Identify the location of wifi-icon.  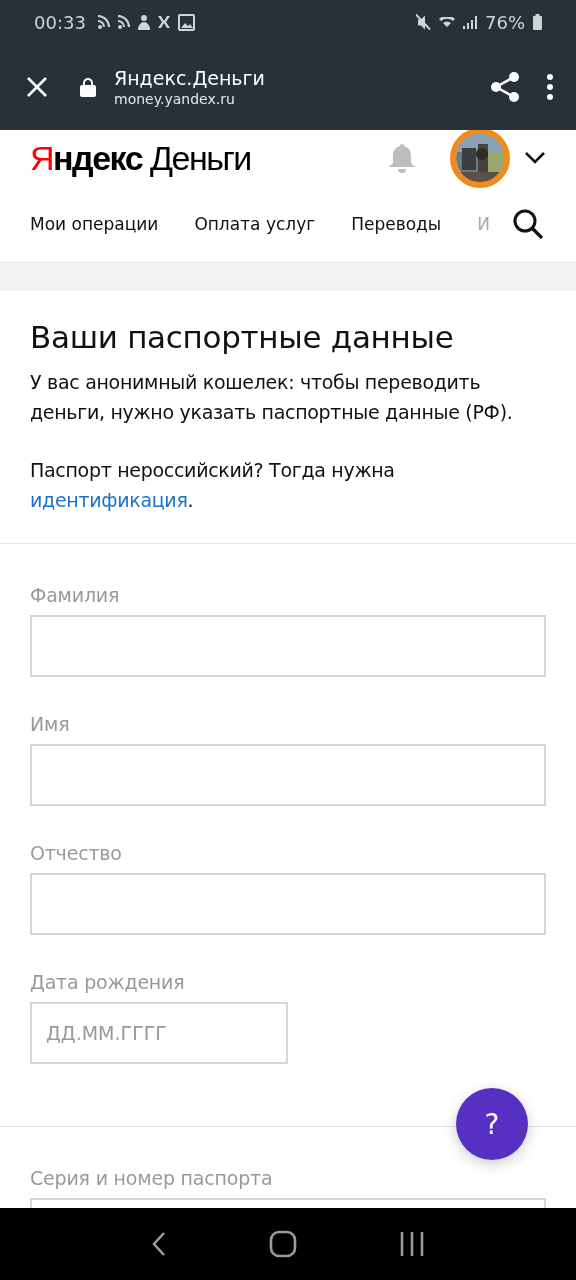
(447, 22).